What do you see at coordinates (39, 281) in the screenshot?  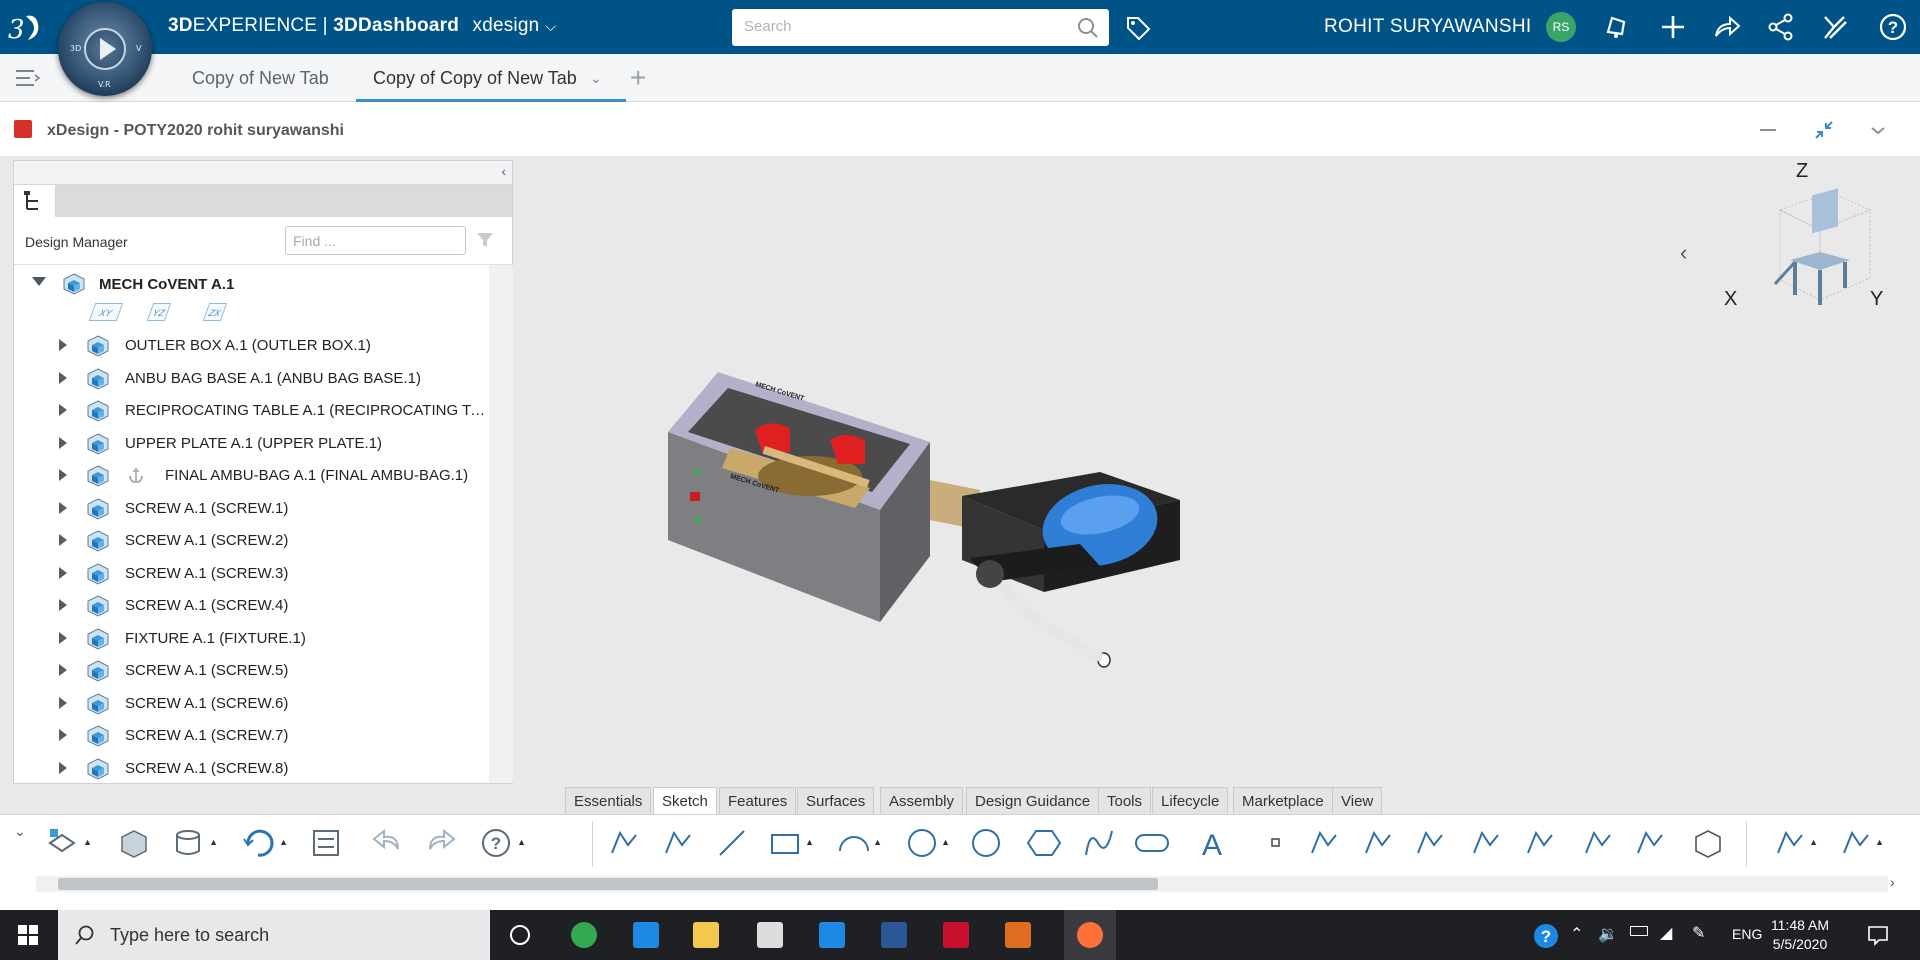 I see `collapse-caret-icon` at bounding box center [39, 281].